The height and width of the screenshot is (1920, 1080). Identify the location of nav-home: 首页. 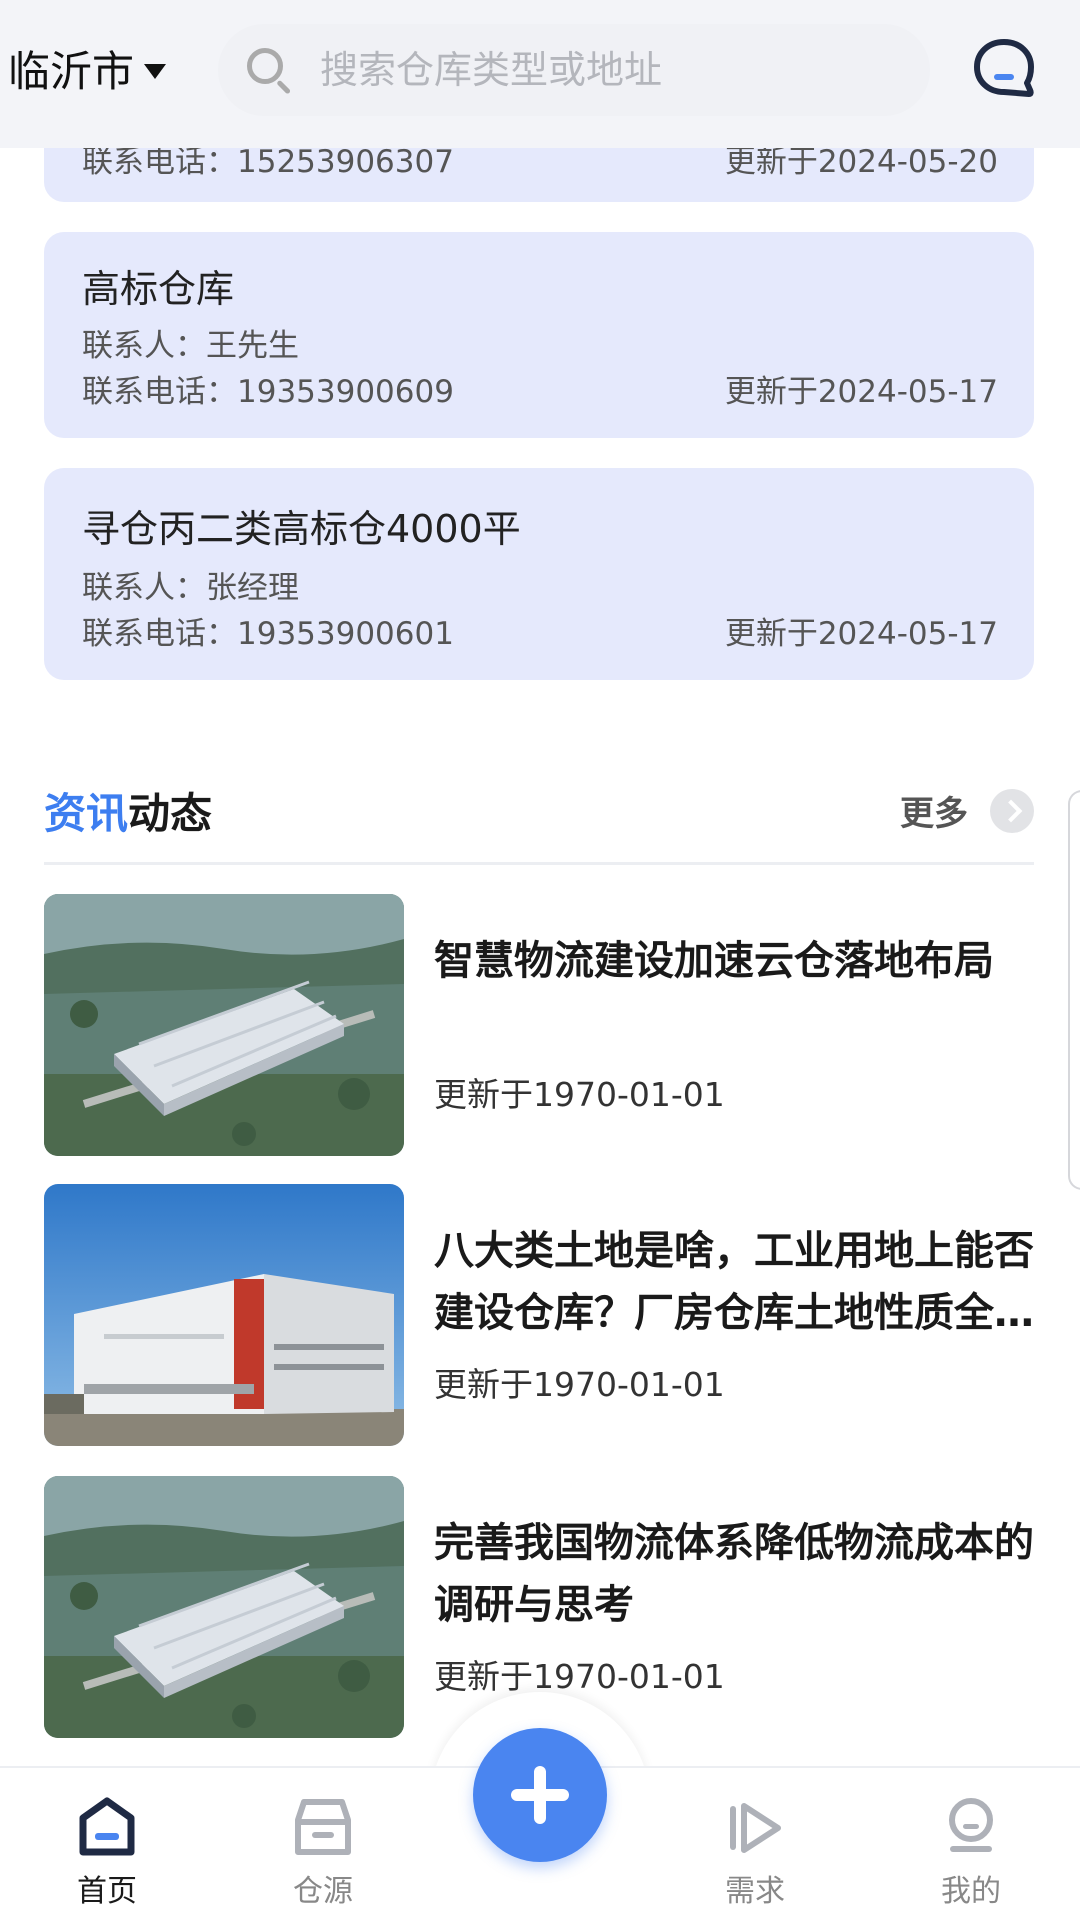
(107, 1853).